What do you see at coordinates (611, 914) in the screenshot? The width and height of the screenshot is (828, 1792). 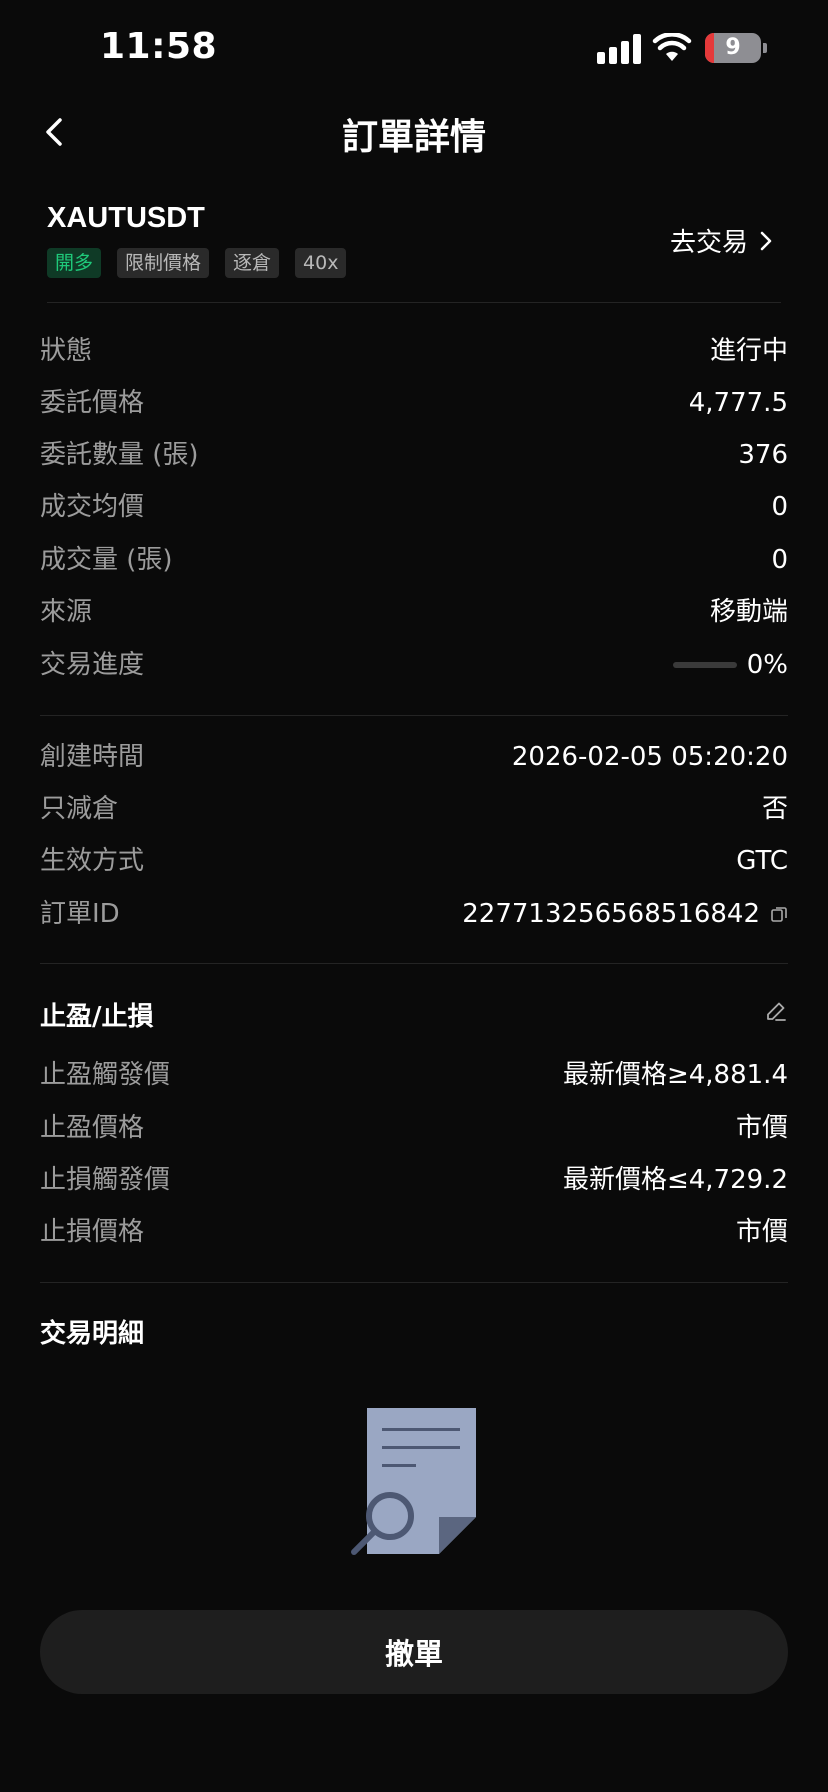 I see `order-id-value: 227713256568516842` at bounding box center [611, 914].